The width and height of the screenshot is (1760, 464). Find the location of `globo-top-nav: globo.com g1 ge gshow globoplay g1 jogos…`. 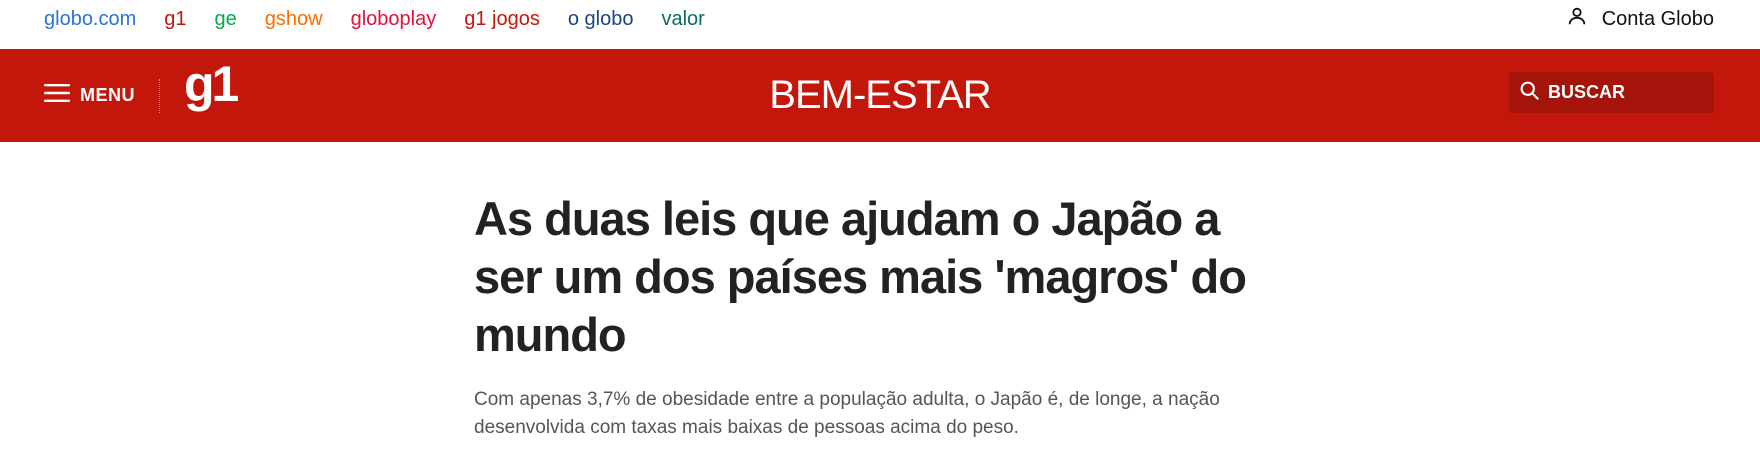

globo-top-nav: globo.com g1 ge gshow globoplay g1 jogos… is located at coordinates (880, 24).